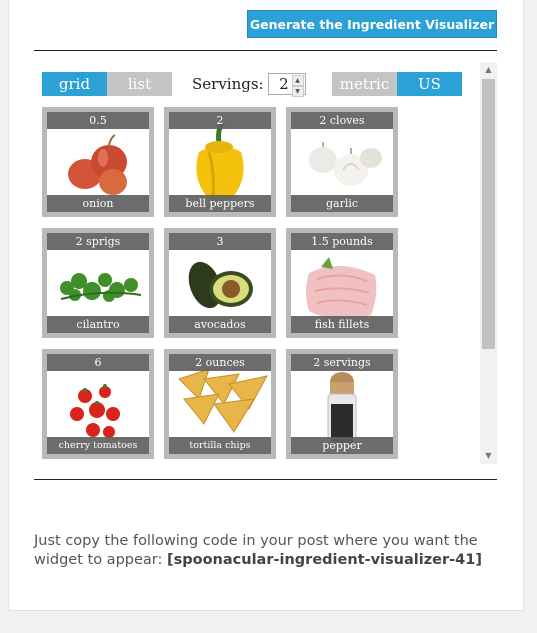 This screenshot has width=537, height=633. What do you see at coordinates (342, 362) in the screenshot?
I see `ingredient-amount: 2 servings` at bounding box center [342, 362].